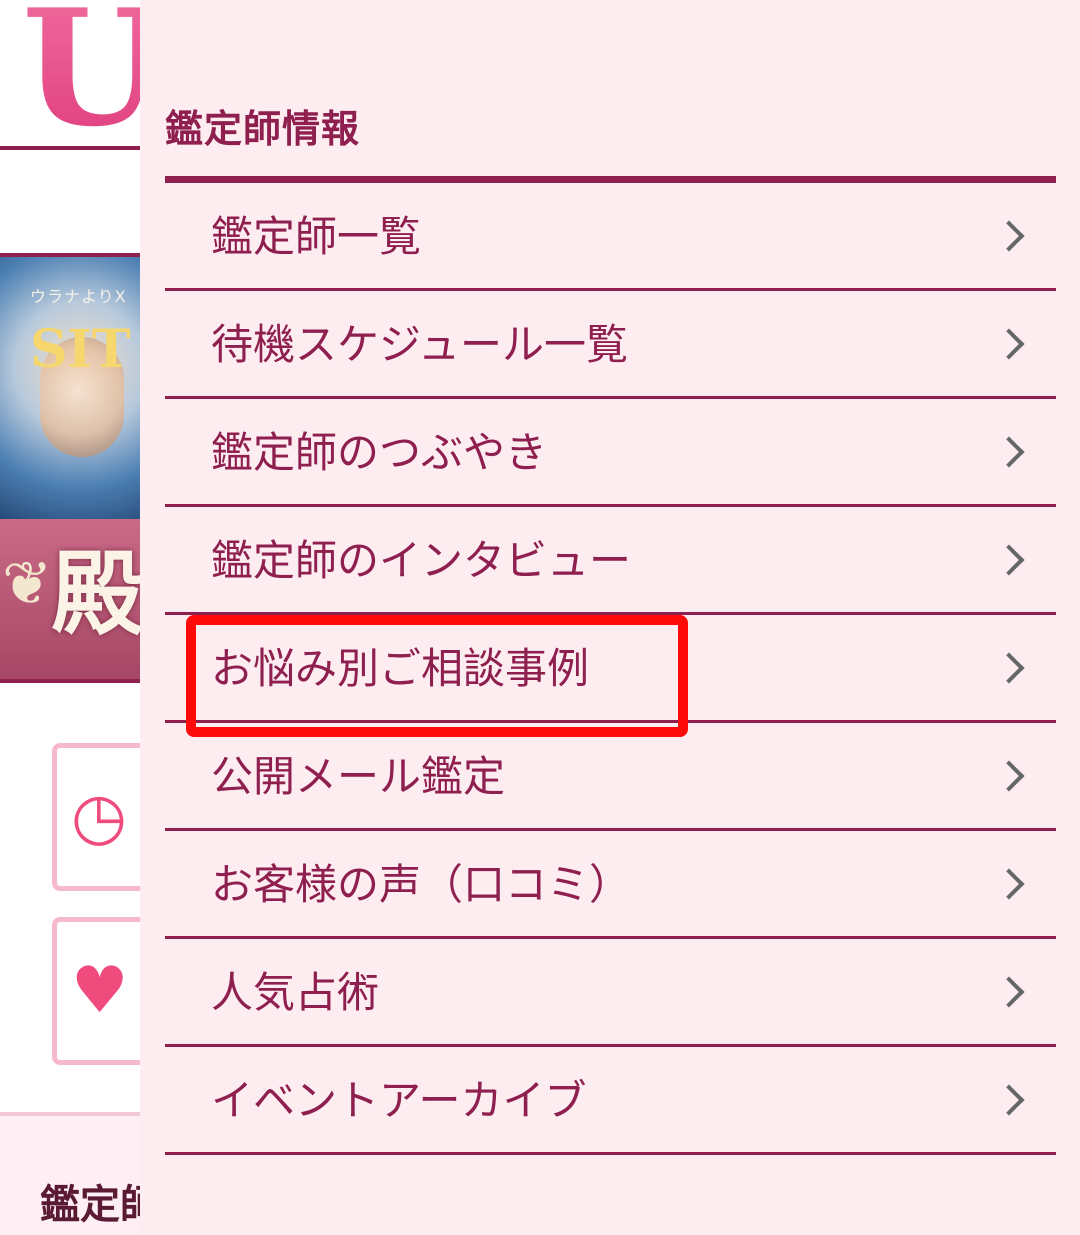  What do you see at coordinates (70, 388) in the screenshot?
I see `banner-photo: ウラナよりX SIT` at bounding box center [70, 388].